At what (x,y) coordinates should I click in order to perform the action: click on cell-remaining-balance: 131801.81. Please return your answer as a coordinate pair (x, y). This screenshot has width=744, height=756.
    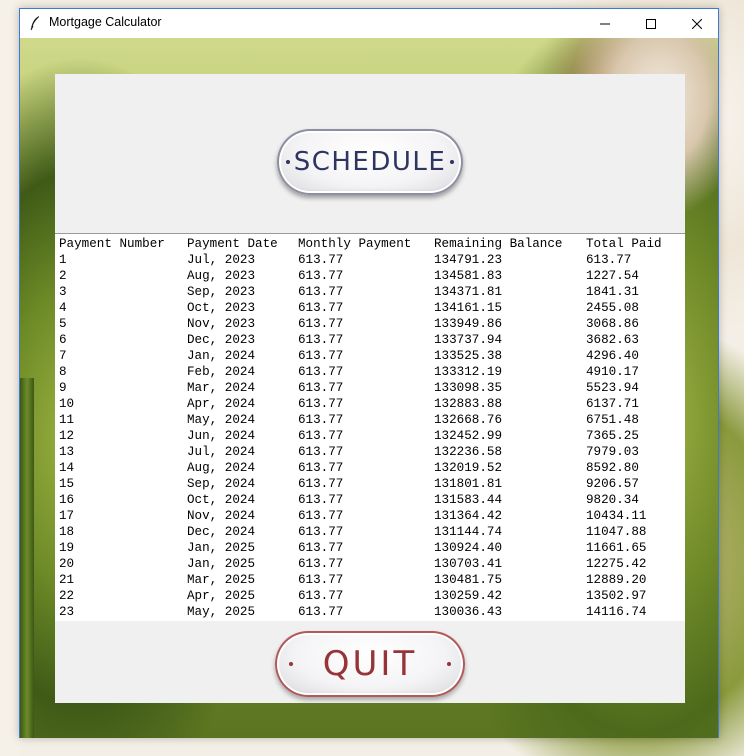
    Looking at the image, I should click on (468, 484).